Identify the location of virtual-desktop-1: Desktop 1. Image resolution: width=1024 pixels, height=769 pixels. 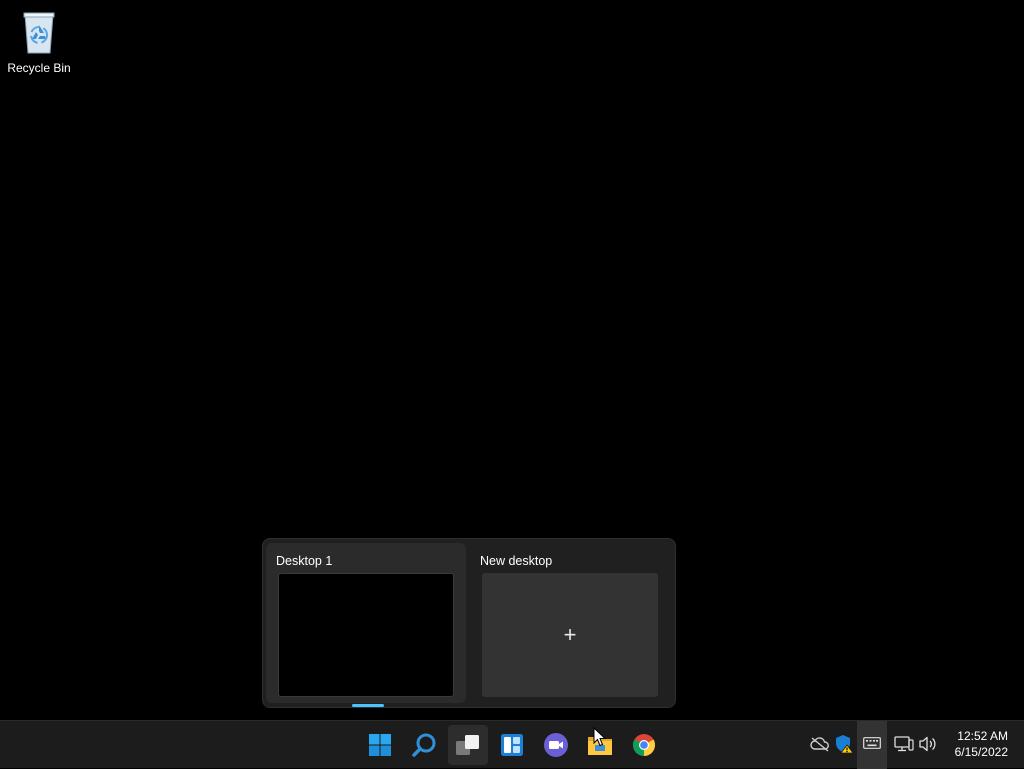
(366, 625).